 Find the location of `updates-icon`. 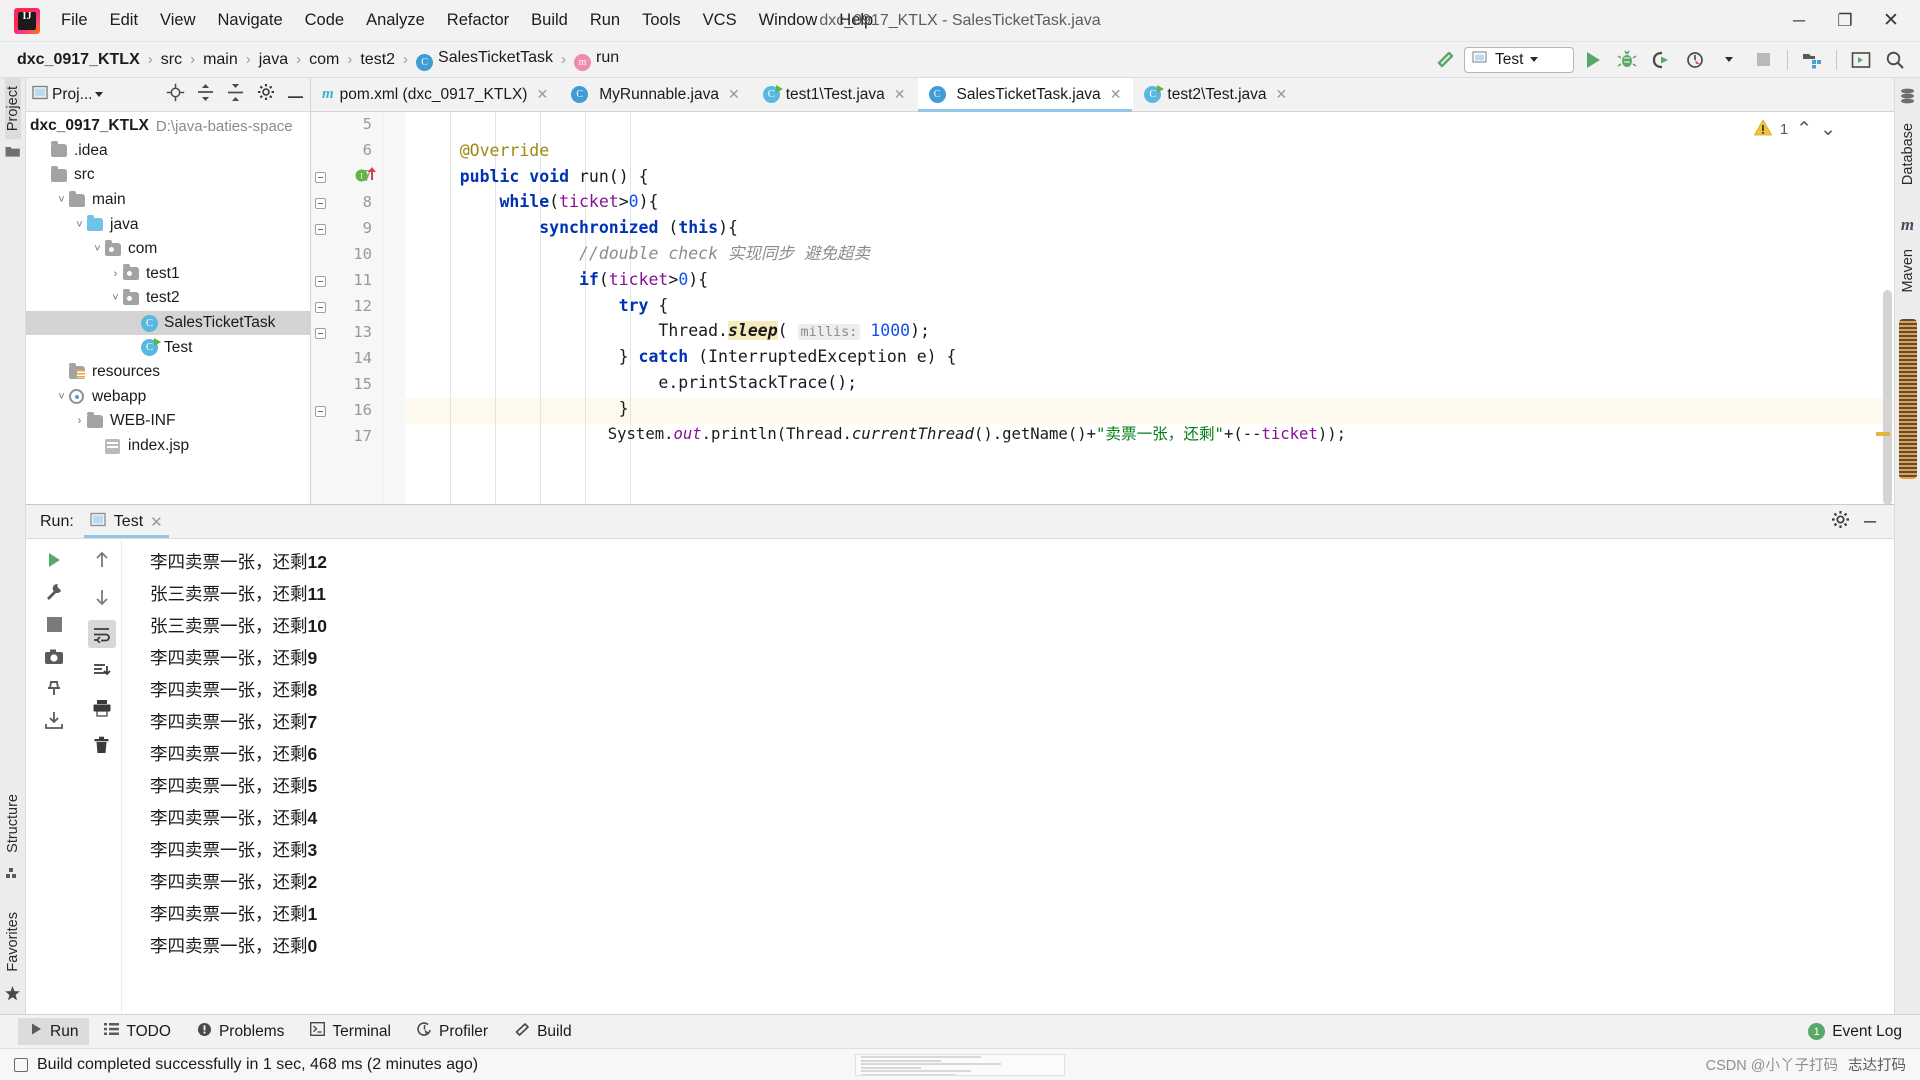

updates-icon is located at coordinates (1861, 60).